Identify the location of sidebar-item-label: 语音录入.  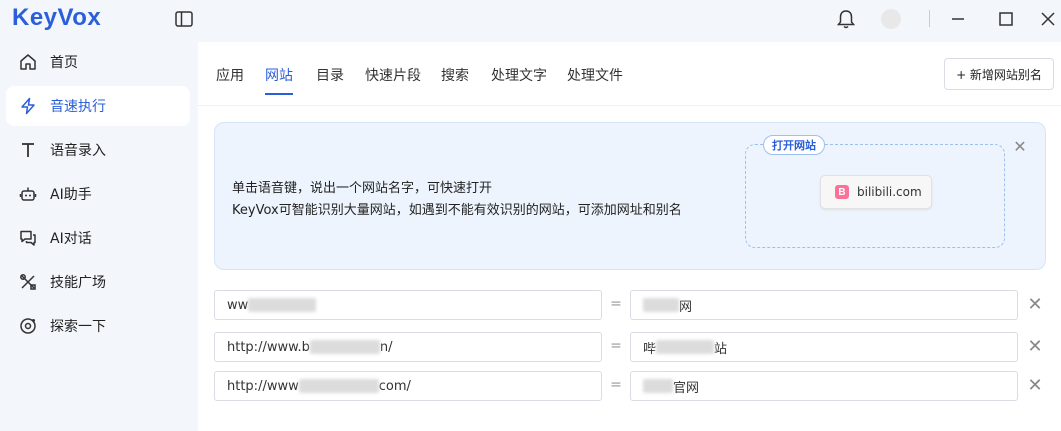
(78, 151).